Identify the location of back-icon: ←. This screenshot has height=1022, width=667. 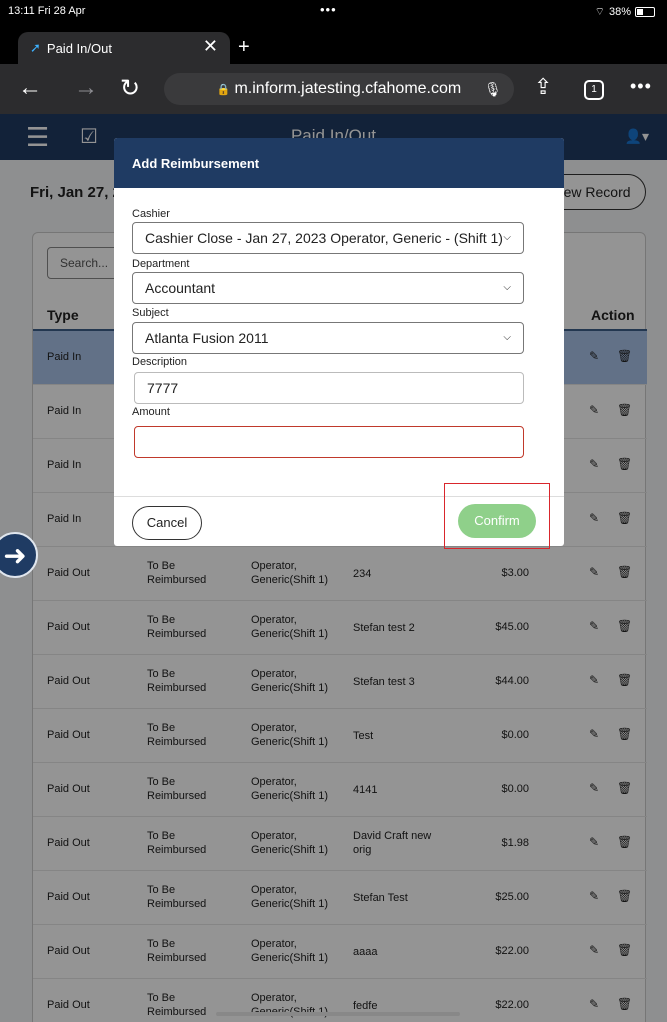
(30, 88).